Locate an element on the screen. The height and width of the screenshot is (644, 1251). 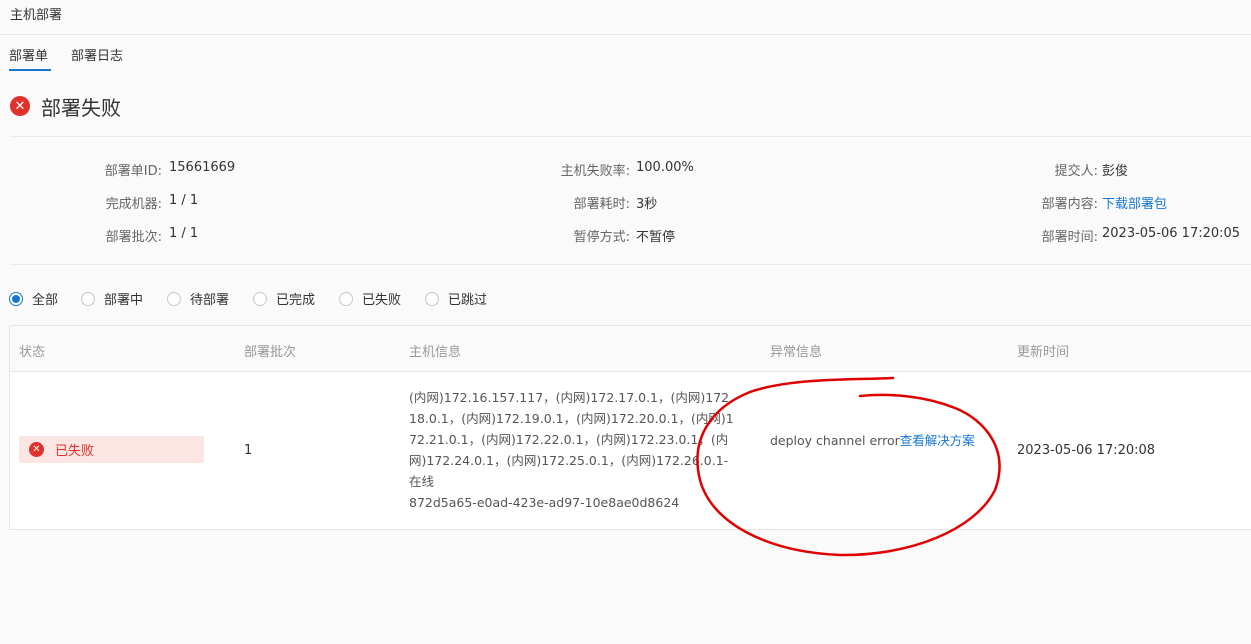
column-header-status: 状态 is located at coordinates (32, 352).